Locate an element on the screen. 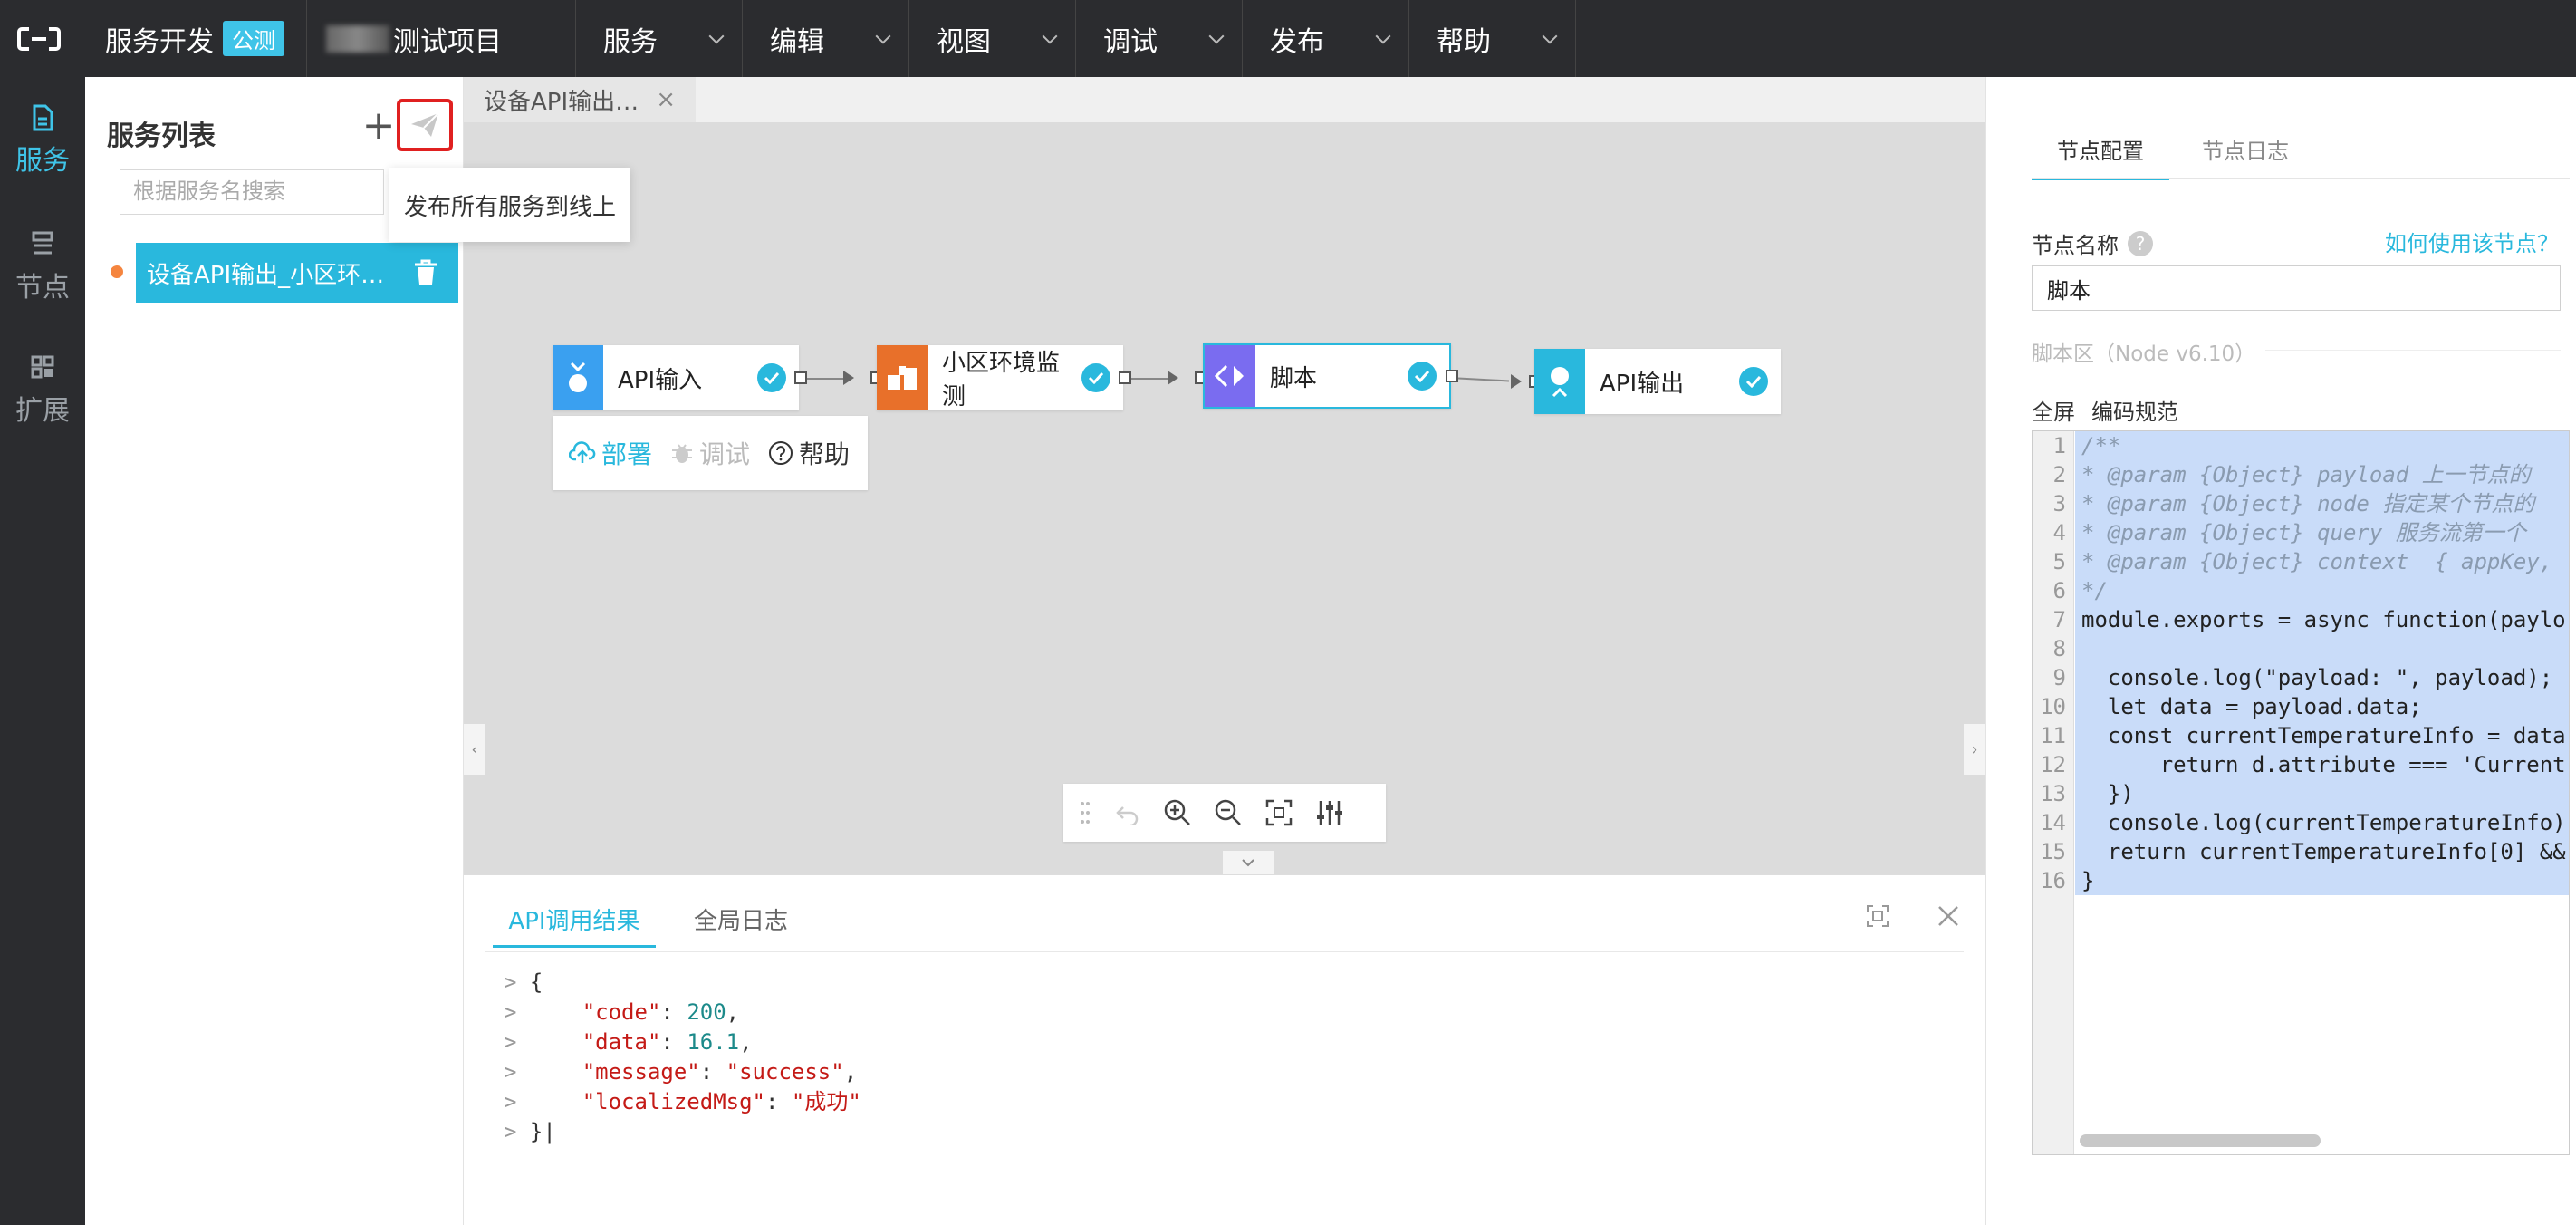 The image size is (2576, 1225). code-line: }) is located at coordinates (2107, 793).